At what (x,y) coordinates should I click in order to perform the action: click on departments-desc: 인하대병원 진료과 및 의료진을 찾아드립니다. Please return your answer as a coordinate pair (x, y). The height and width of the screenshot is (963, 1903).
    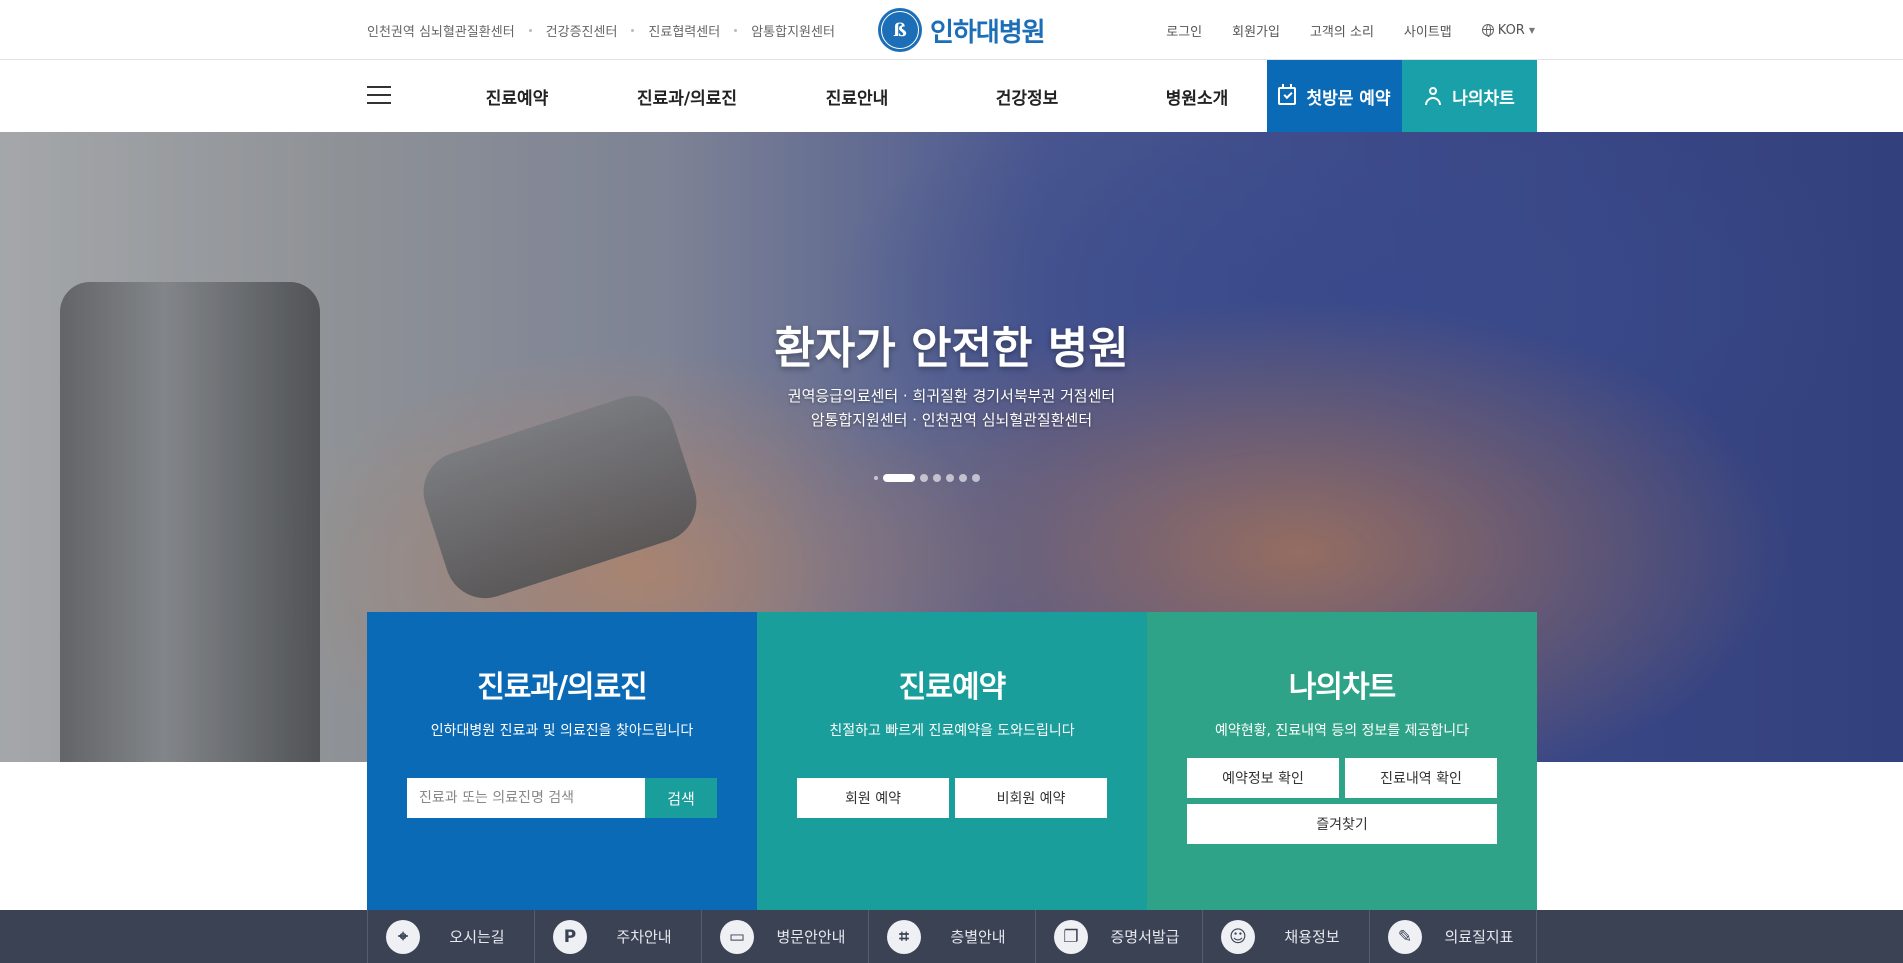
    Looking at the image, I should click on (562, 731).